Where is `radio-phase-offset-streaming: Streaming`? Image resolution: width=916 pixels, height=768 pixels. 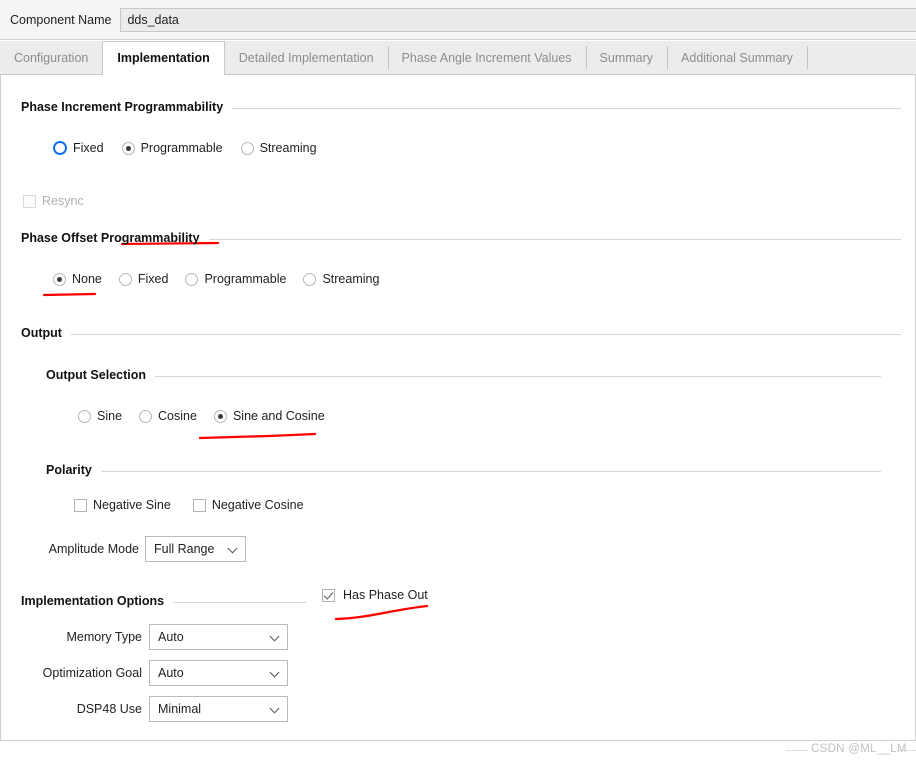
radio-phase-offset-streaming: Streaming is located at coordinates (341, 279).